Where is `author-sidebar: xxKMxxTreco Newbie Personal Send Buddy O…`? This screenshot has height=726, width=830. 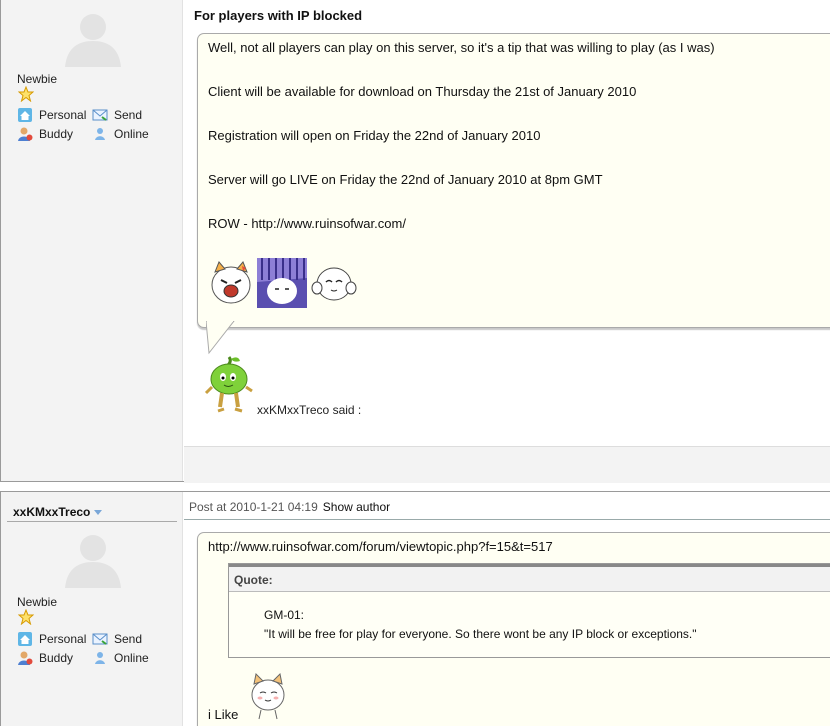
author-sidebar: xxKMxxTreco Newbie Personal Send Buddy O… is located at coordinates (92, 609).